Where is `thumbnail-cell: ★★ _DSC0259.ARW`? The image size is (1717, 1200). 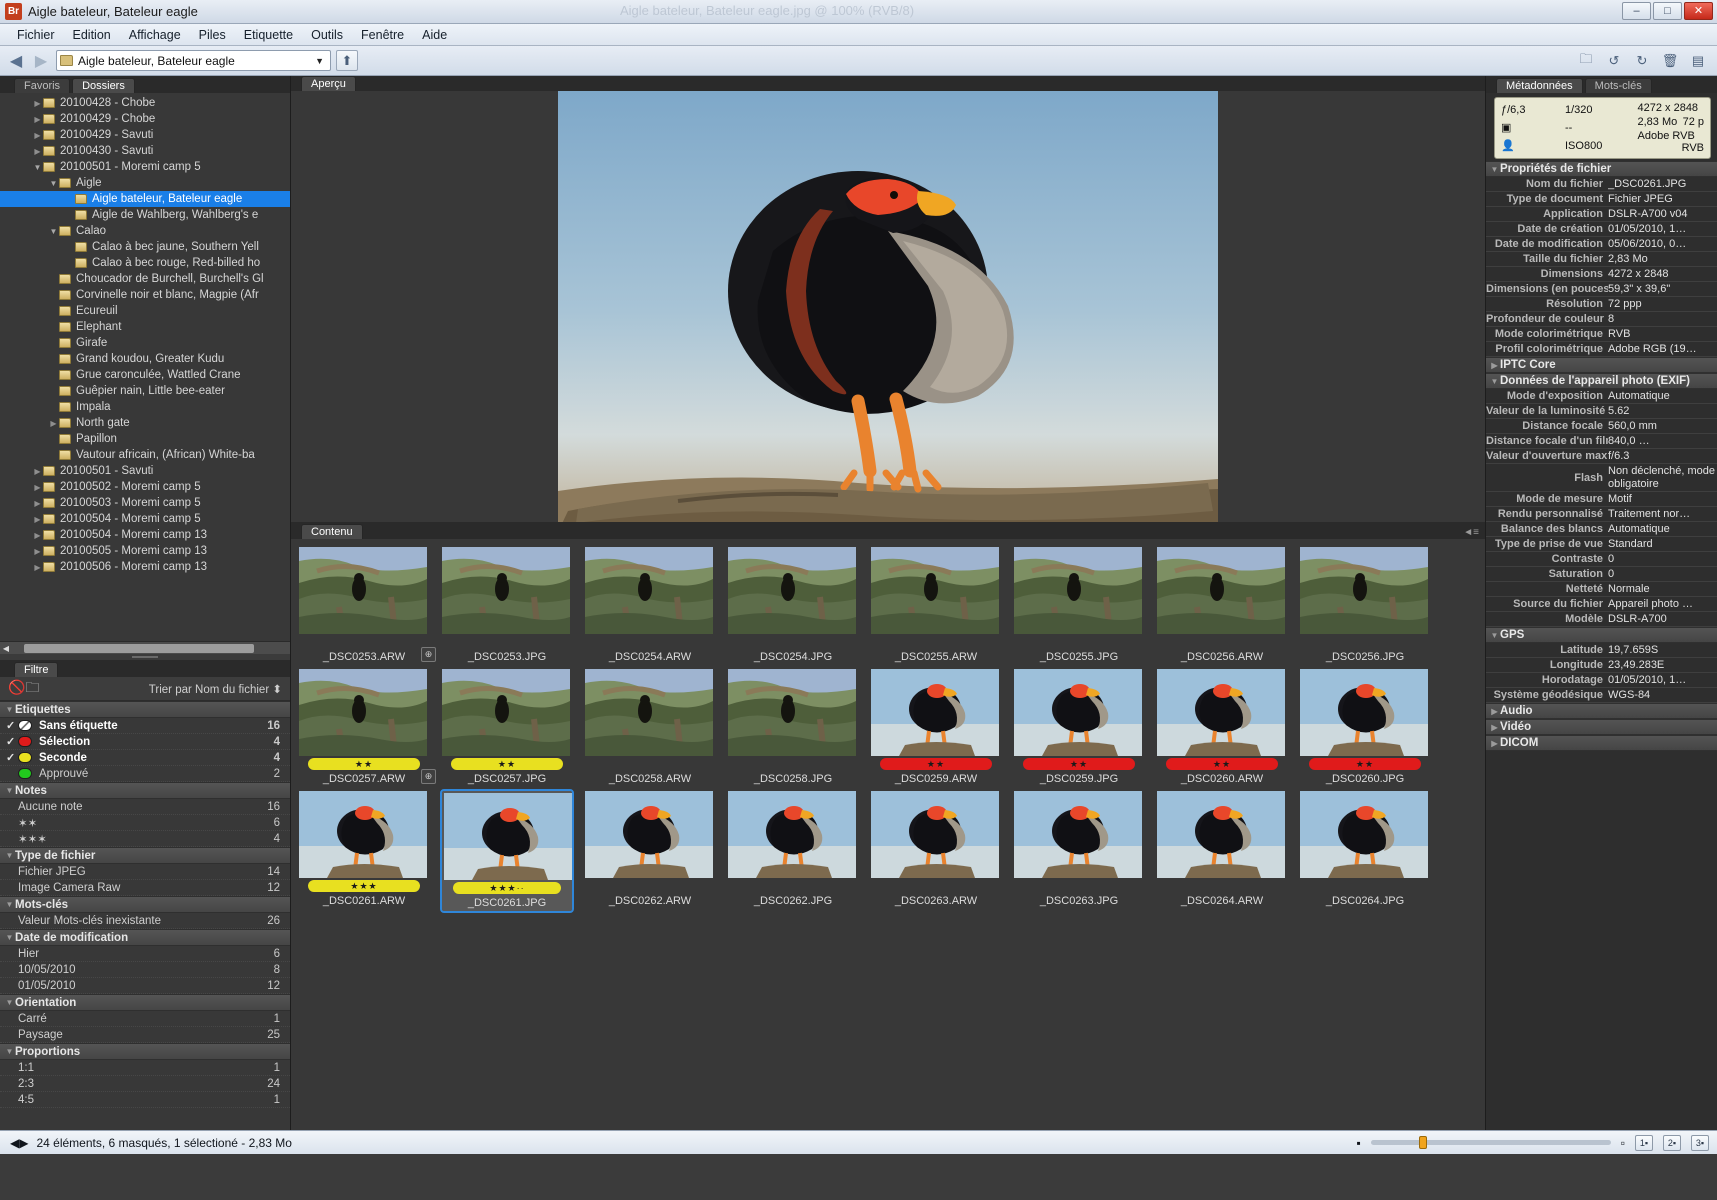 thumbnail-cell: ★★ _DSC0259.ARW is located at coordinates (936, 727).